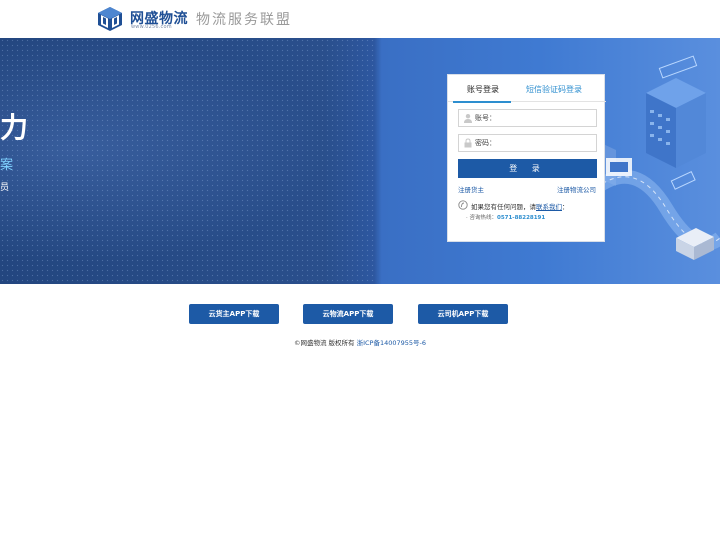 The height and width of the screenshot is (540, 720). I want to click on help-text: 如果您有任何问题，请联系我们：, so click(520, 206).